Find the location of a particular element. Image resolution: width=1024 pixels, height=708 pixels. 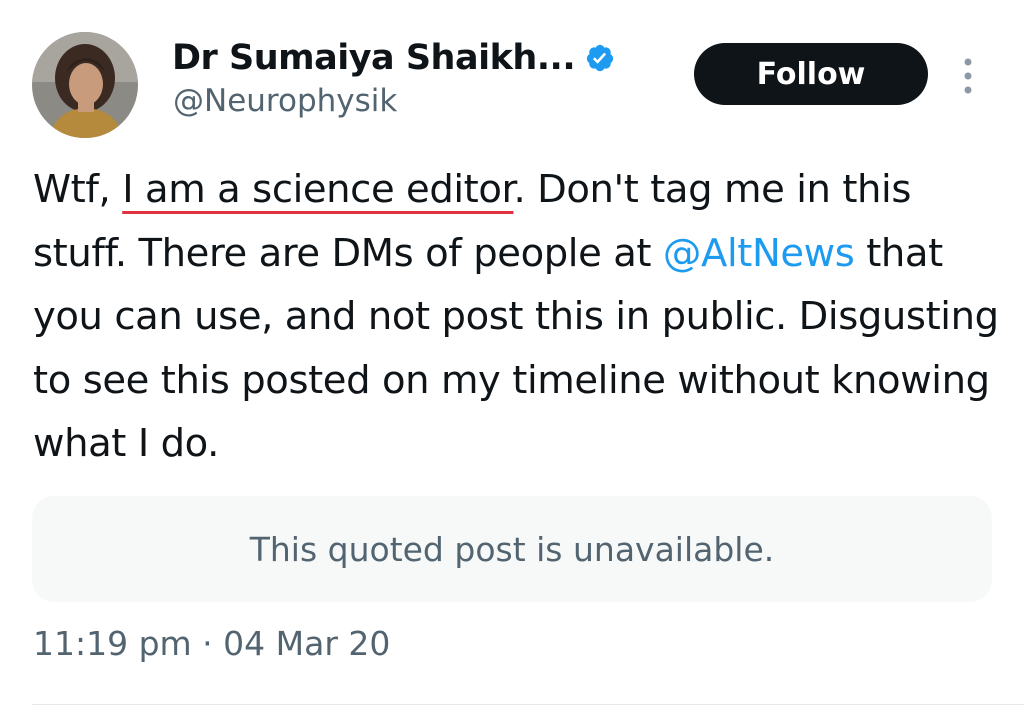

divider is located at coordinates (528, 704).